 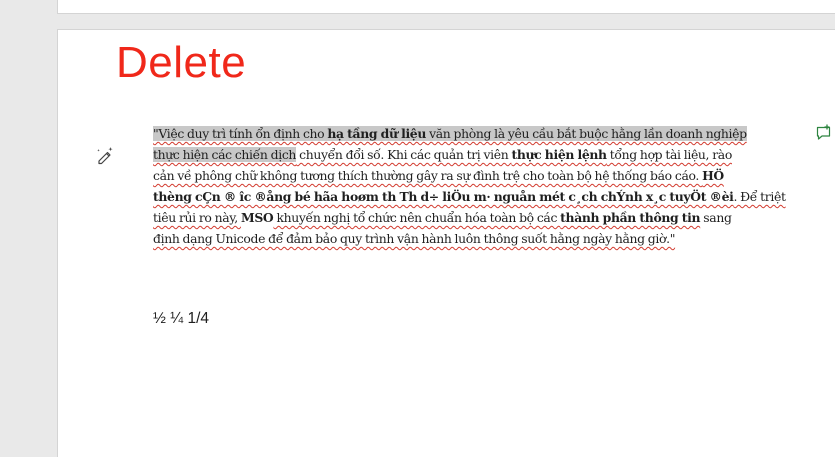 I want to click on bold-text: thành phần thông tin, so click(x=630, y=217).